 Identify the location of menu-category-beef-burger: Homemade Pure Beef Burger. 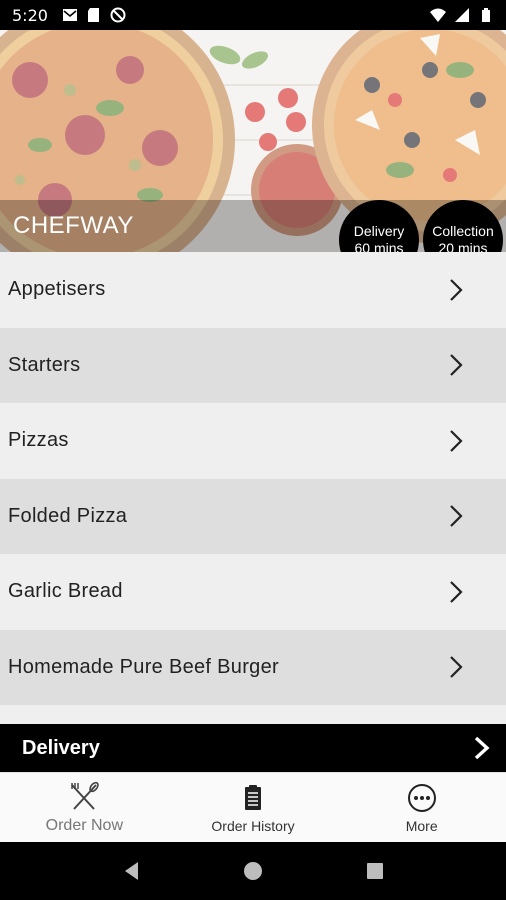
(253, 667).